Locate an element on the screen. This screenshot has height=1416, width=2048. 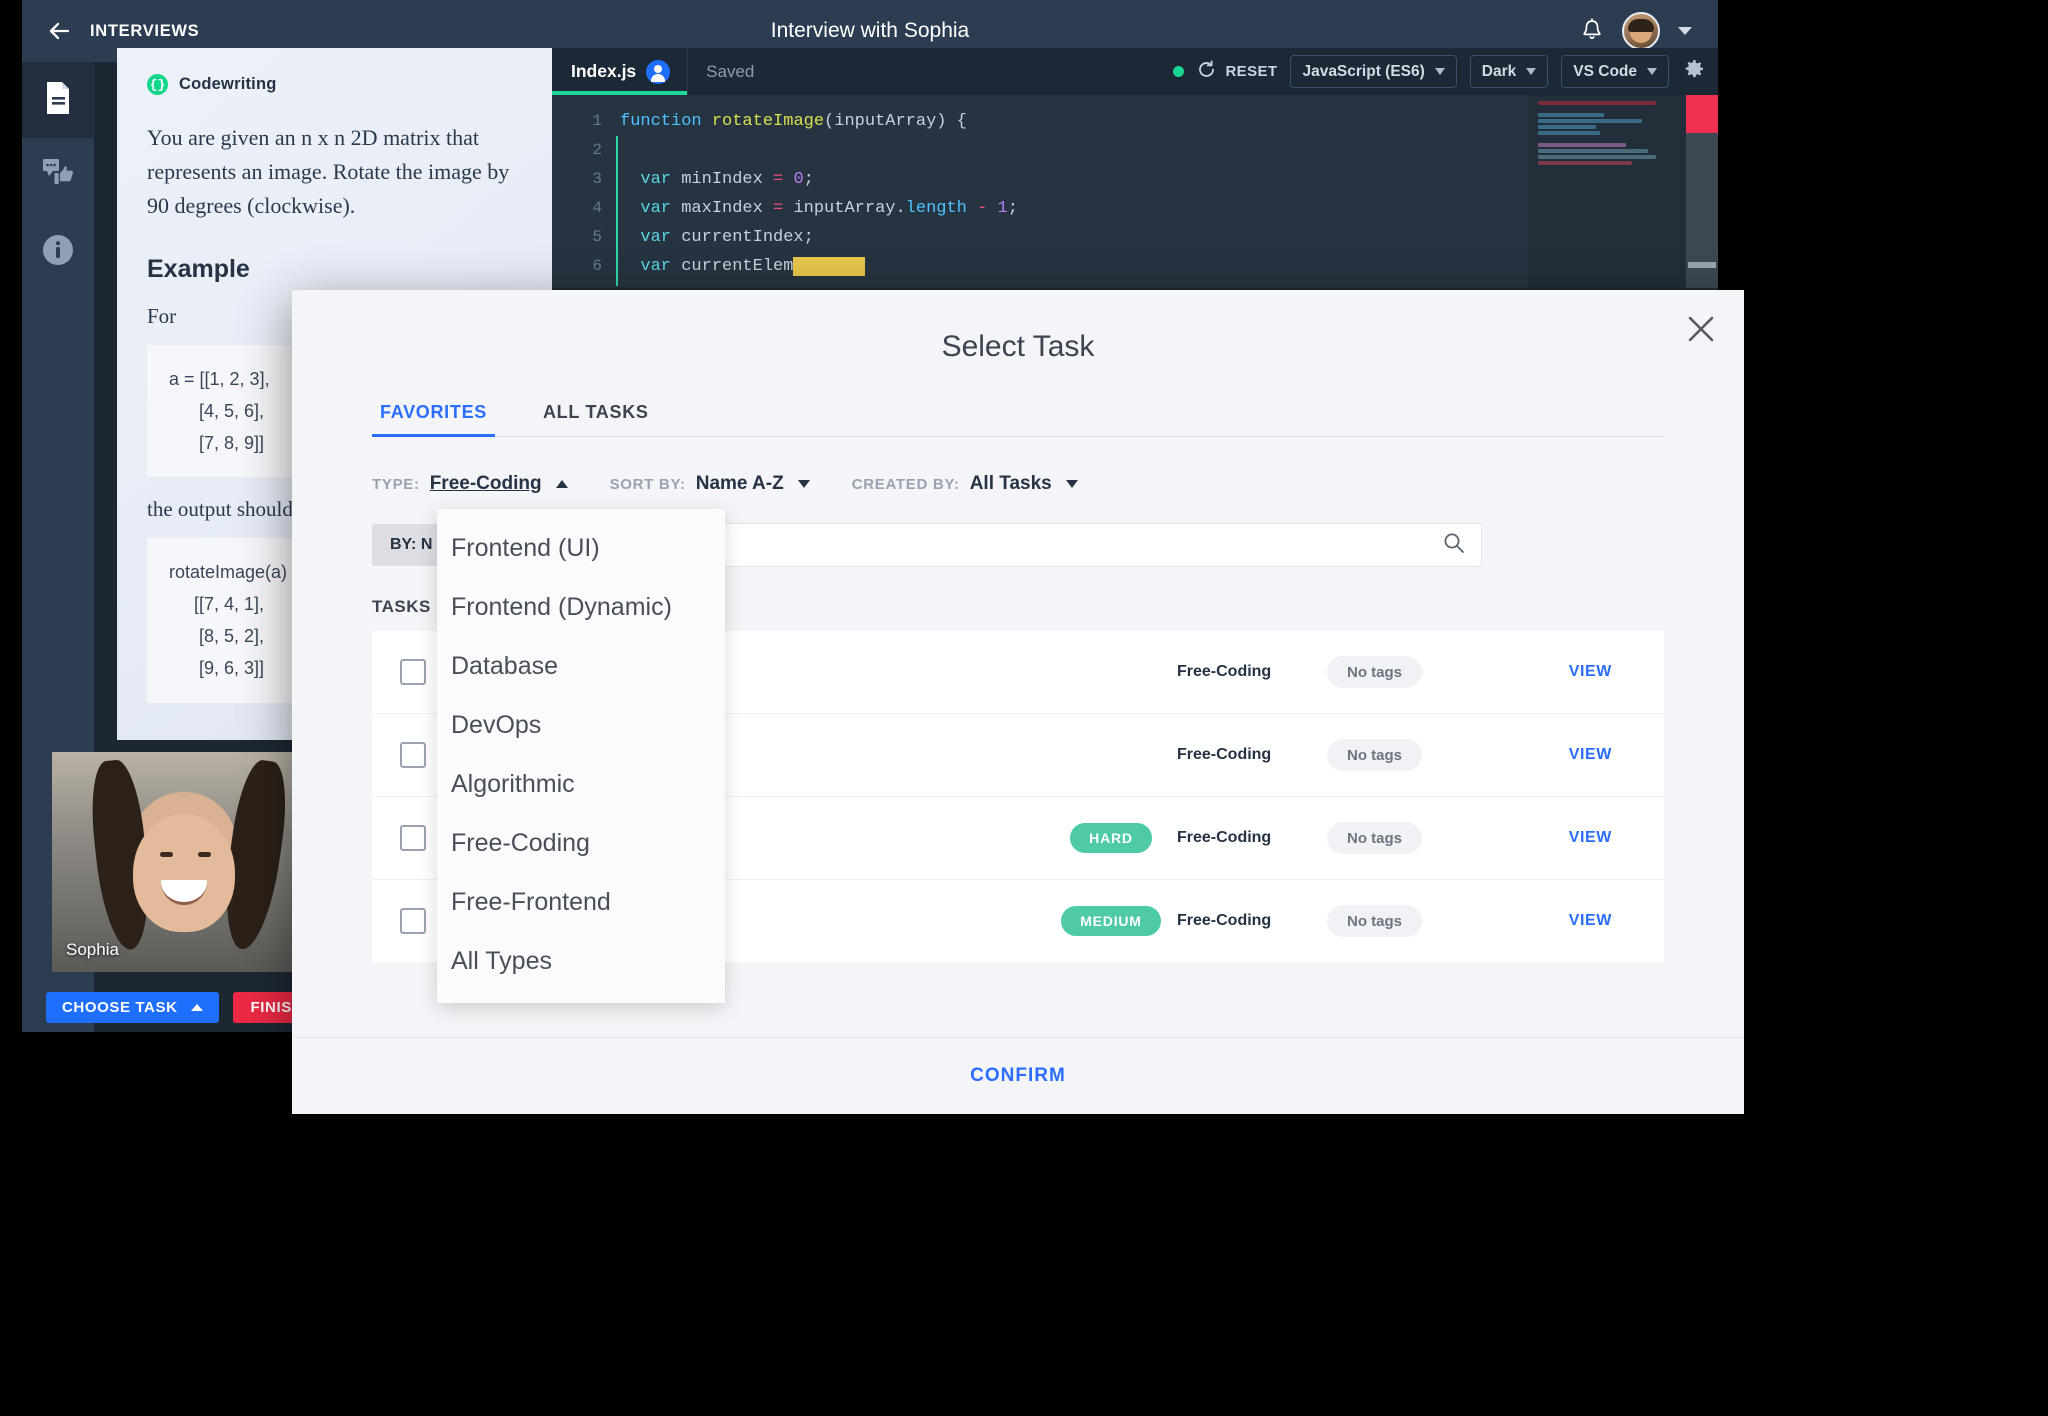
close-icon is located at coordinates (1701, 329).